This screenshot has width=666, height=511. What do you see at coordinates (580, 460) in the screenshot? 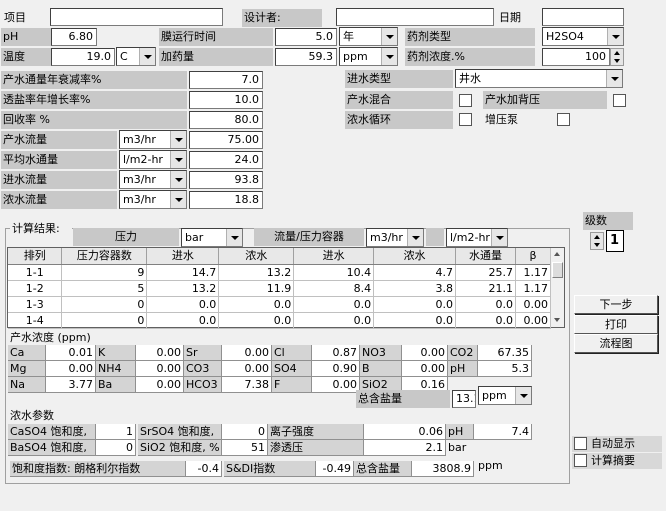
I see `calc-summary-checkbox` at bounding box center [580, 460].